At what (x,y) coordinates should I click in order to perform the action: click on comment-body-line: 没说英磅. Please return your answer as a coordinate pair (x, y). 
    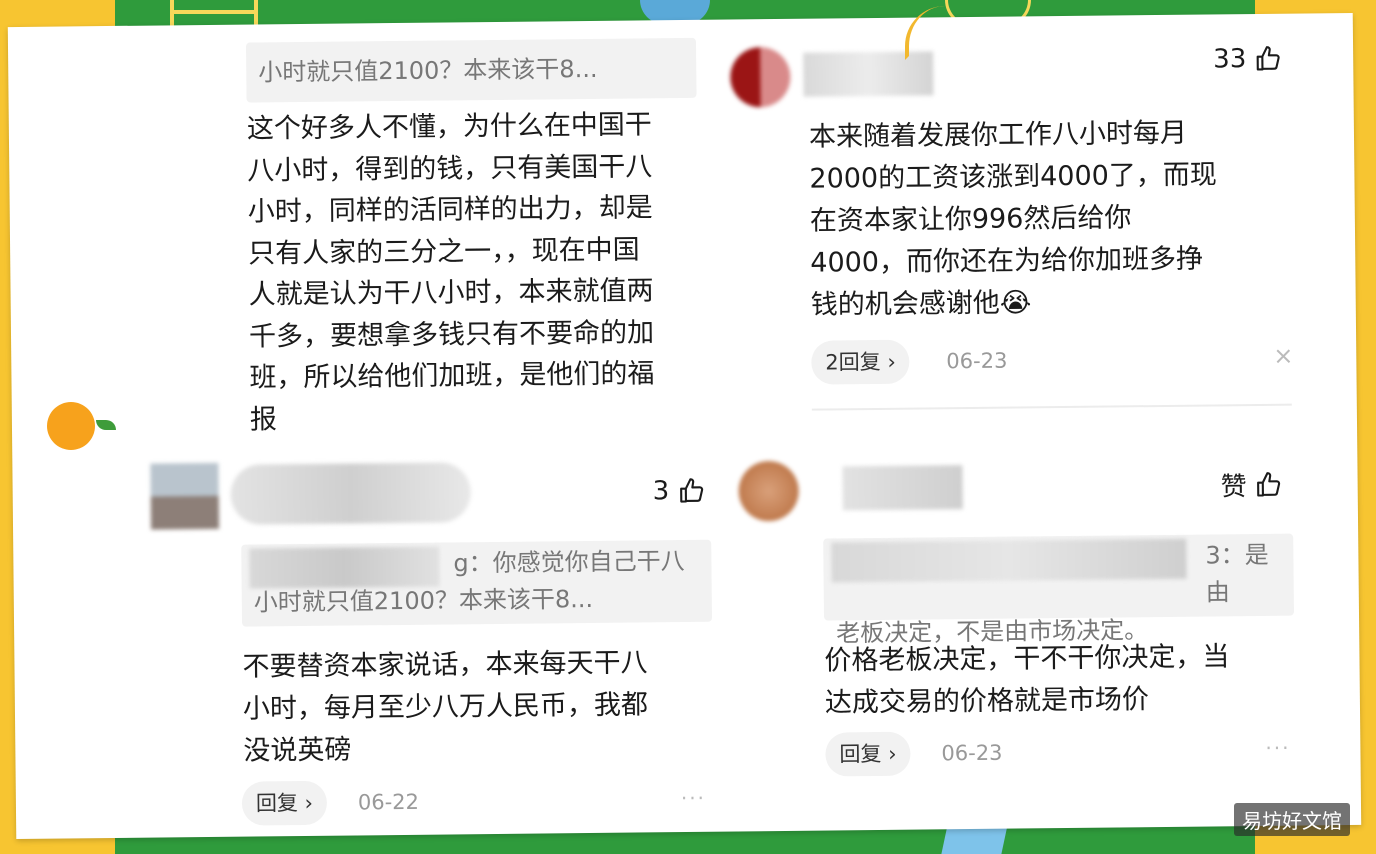
    Looking at the image, I should click on (297, 750).